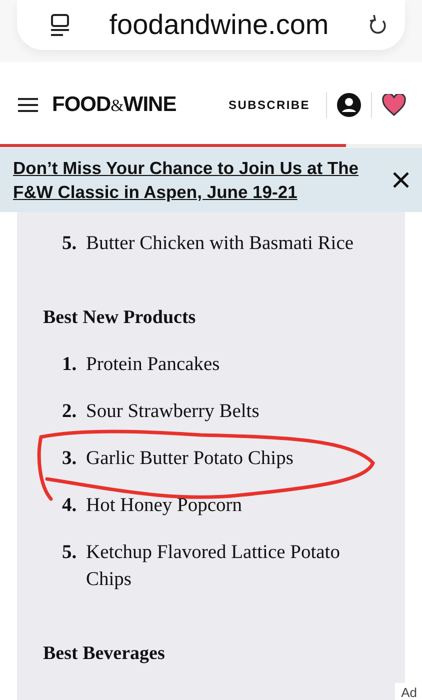  I want to click on banner-link: Don’t Miss Your Chance to Join Us at The F&W Classic in Aspen, June 19-21, so click(195, 180).